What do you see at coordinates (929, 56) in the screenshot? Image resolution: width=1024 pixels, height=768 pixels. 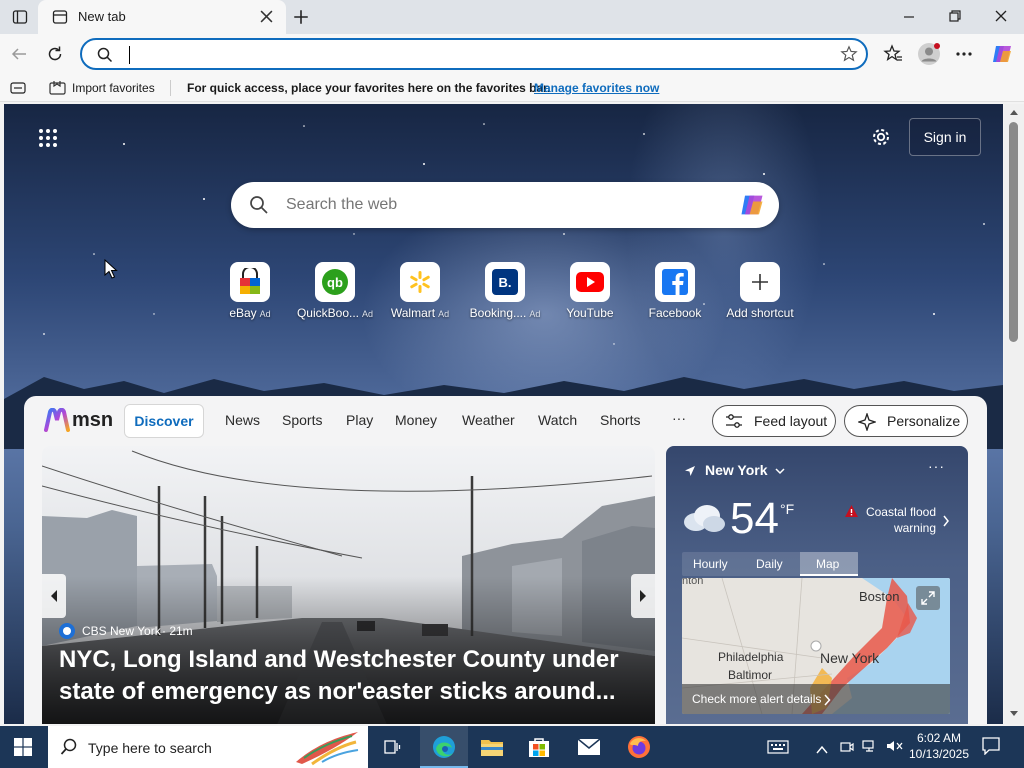 I see `profile-avatar` at bounding box center [929, 56].